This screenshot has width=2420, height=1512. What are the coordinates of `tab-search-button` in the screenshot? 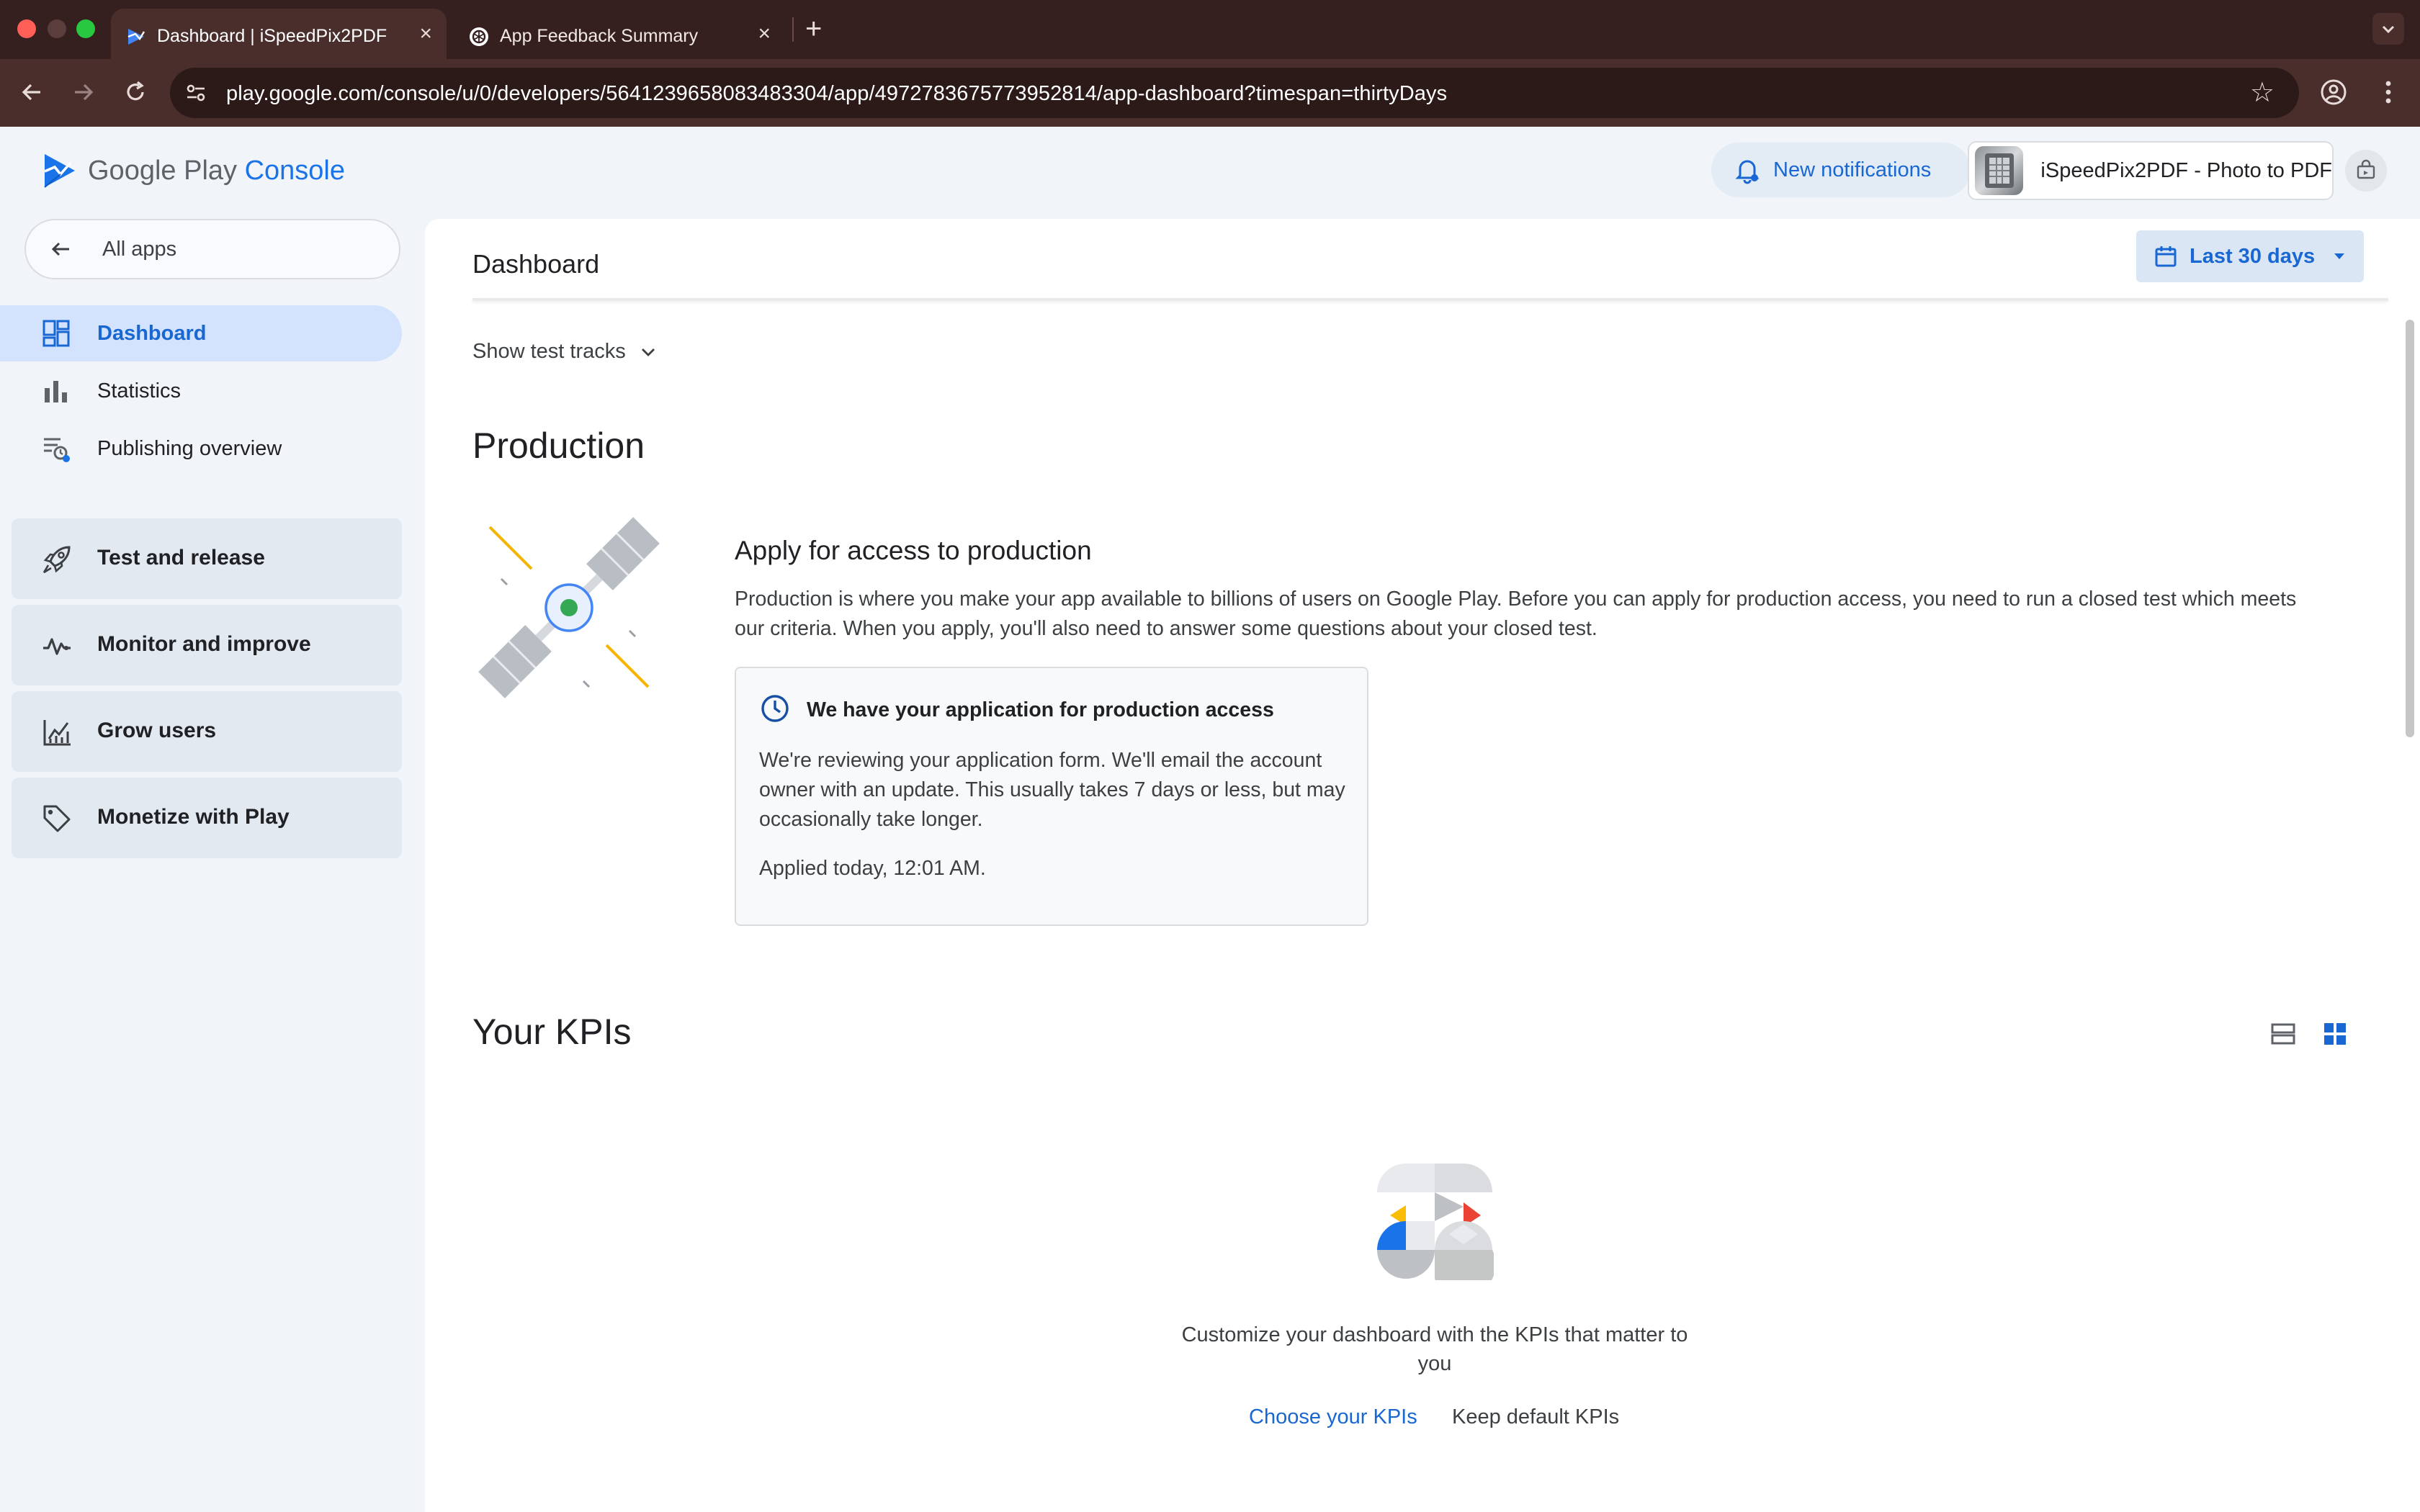 It's located at (2388, 29).